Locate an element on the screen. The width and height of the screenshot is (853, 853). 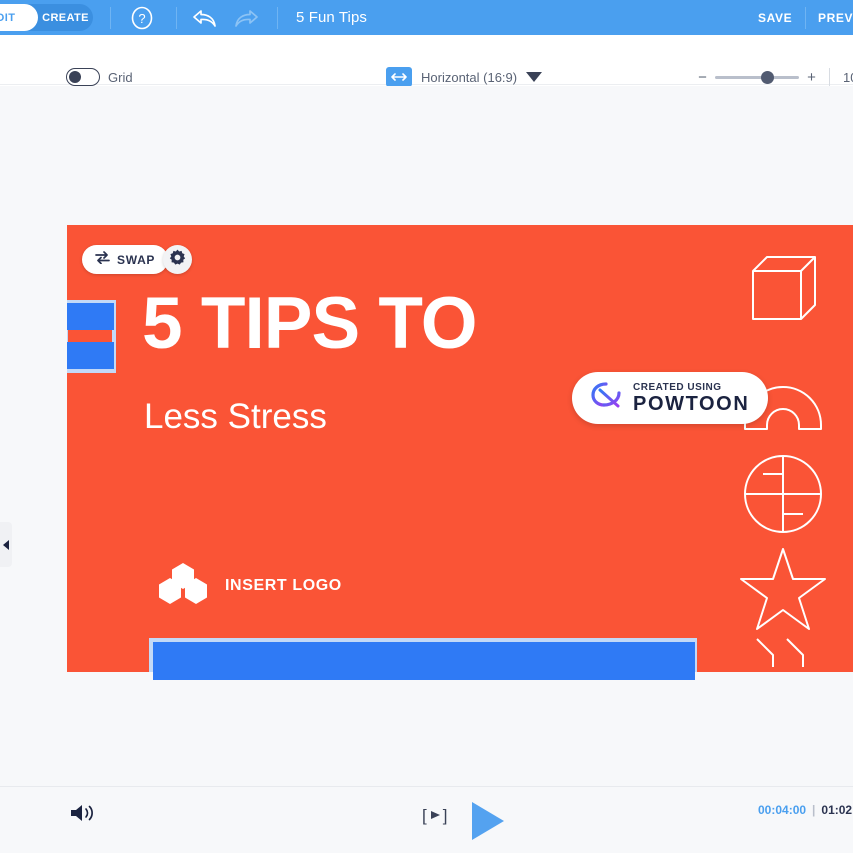
chevrons-outline-icon is located at coordinates (780, 652).